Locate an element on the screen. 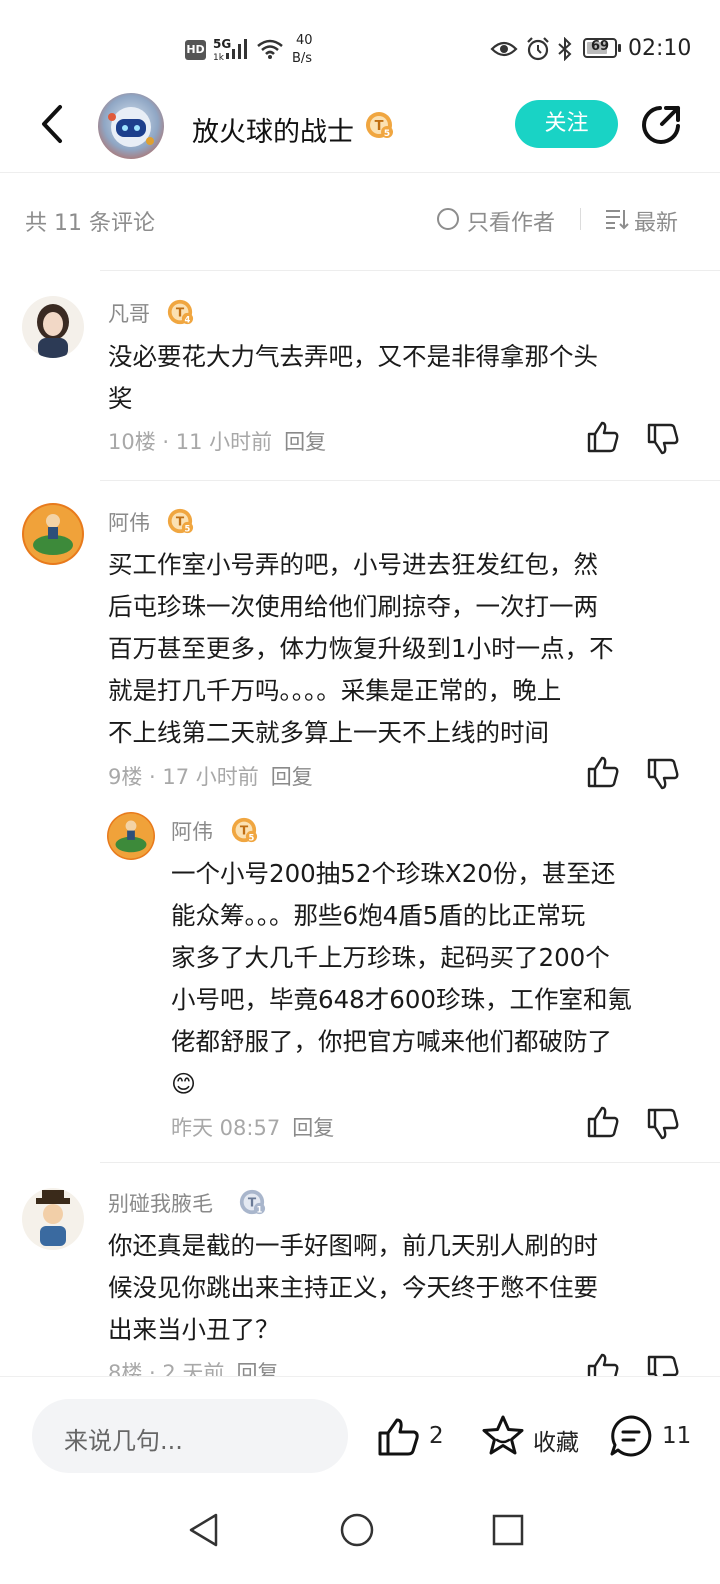 The width and height of the screenshot is (720, 1584). favorite-label: 收藏 is located at coordinates (556, 1440).